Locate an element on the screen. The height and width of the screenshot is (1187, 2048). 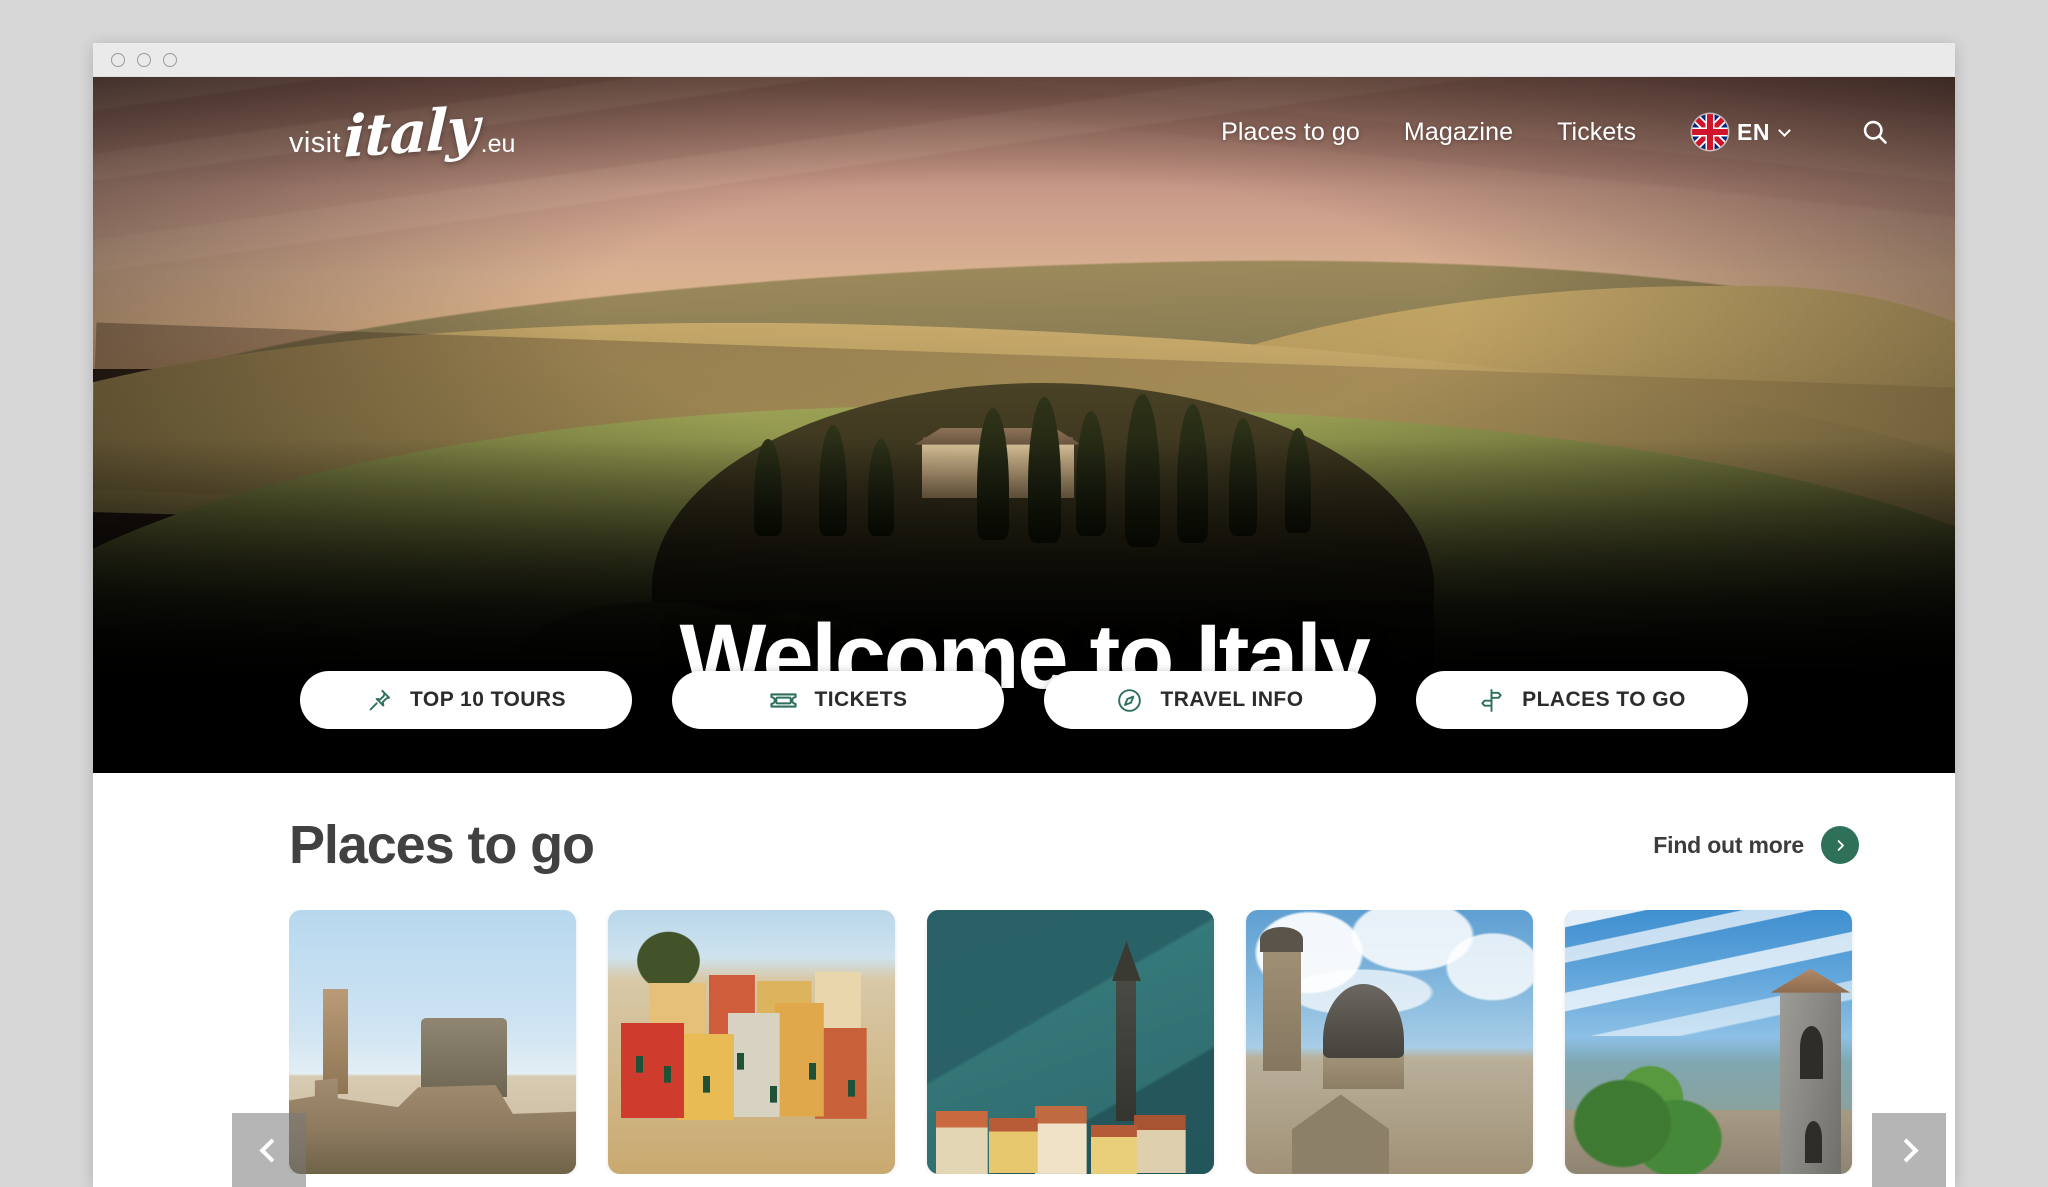
quick-action-label: PLACES TO GO is located at coordinates (1604, 699).